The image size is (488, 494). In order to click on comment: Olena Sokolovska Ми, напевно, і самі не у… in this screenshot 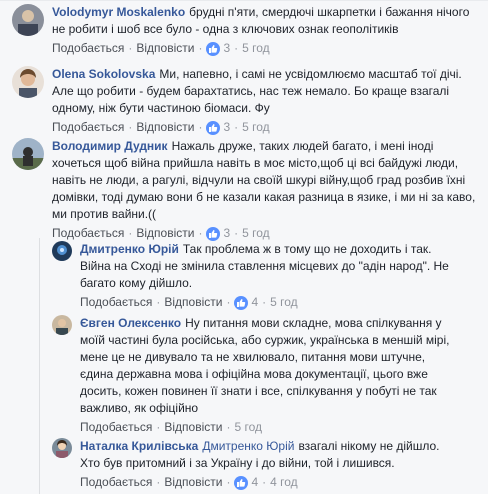, I will do `click(242, 100)`.